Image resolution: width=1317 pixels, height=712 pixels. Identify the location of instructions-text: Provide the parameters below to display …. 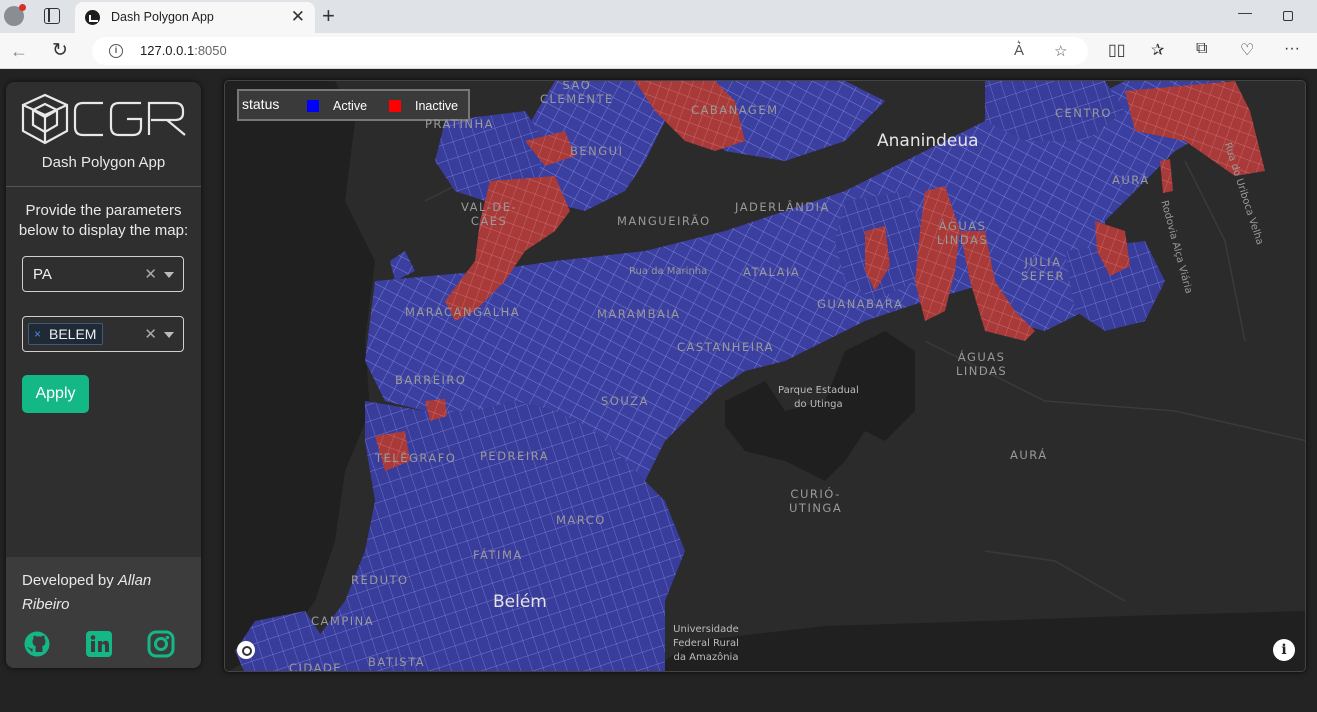
(103, 220).